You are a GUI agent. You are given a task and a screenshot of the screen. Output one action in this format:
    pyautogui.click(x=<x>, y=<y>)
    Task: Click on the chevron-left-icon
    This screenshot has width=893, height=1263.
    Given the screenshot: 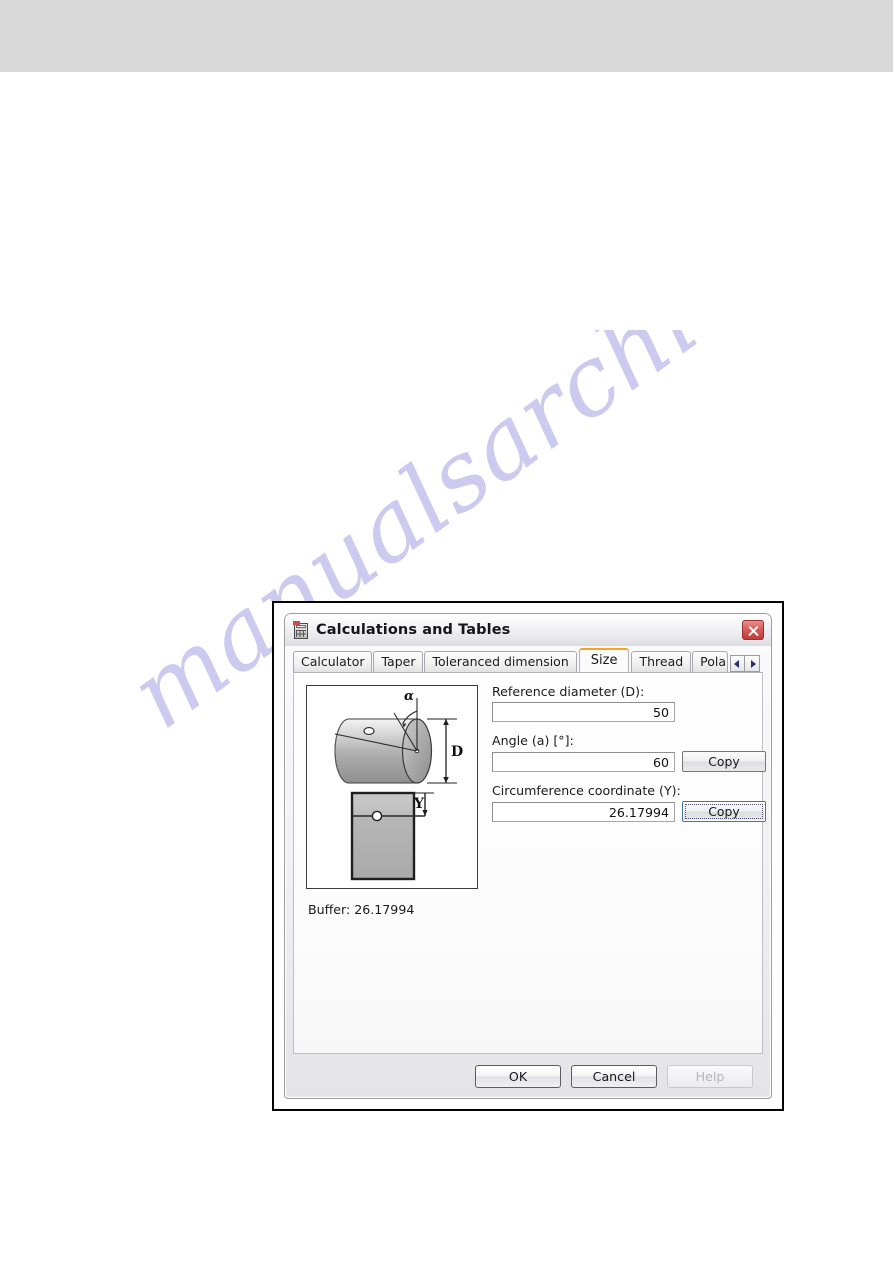 What is the action you would take?
    pyautogui.click(x=738, y=663)
    